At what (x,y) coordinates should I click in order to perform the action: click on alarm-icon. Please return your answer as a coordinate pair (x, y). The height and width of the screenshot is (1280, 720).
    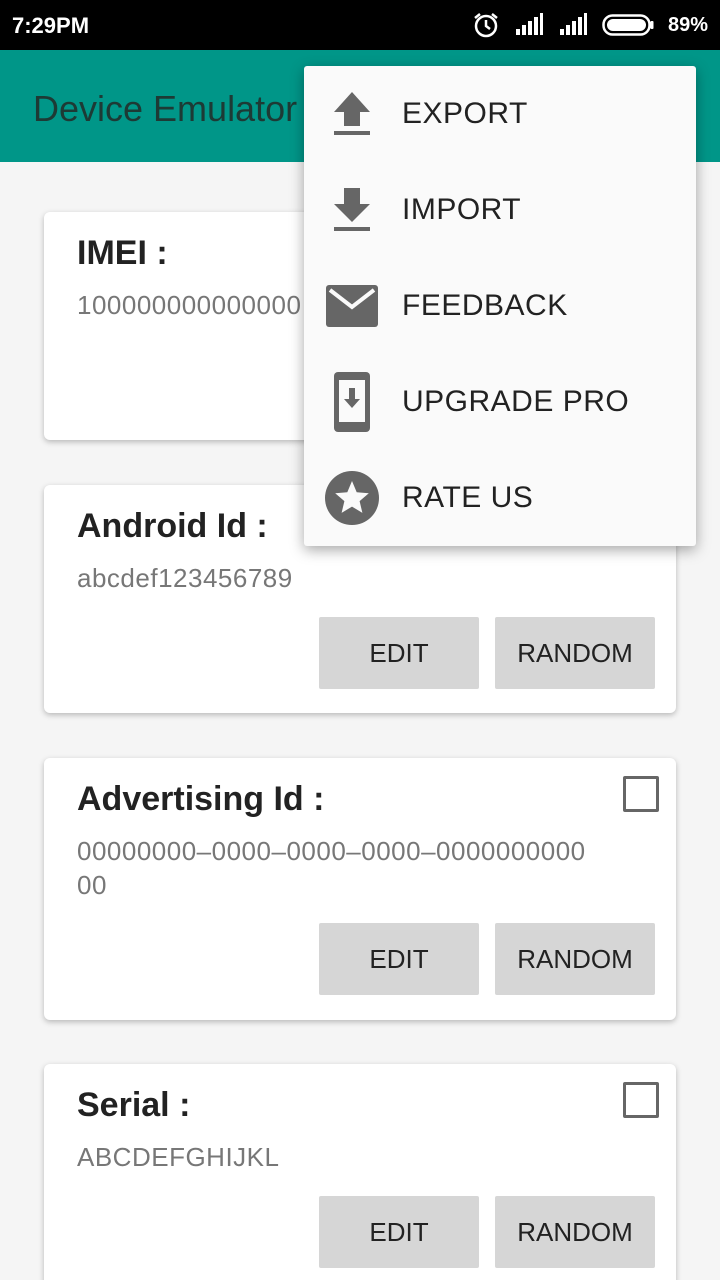
    Looking at the image, I should click on (486, 25).